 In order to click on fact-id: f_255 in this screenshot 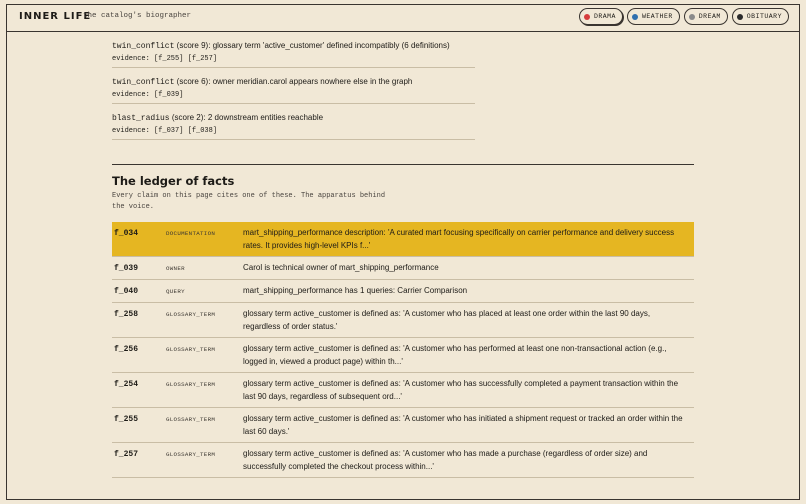, I will do `click(126, 419)`.